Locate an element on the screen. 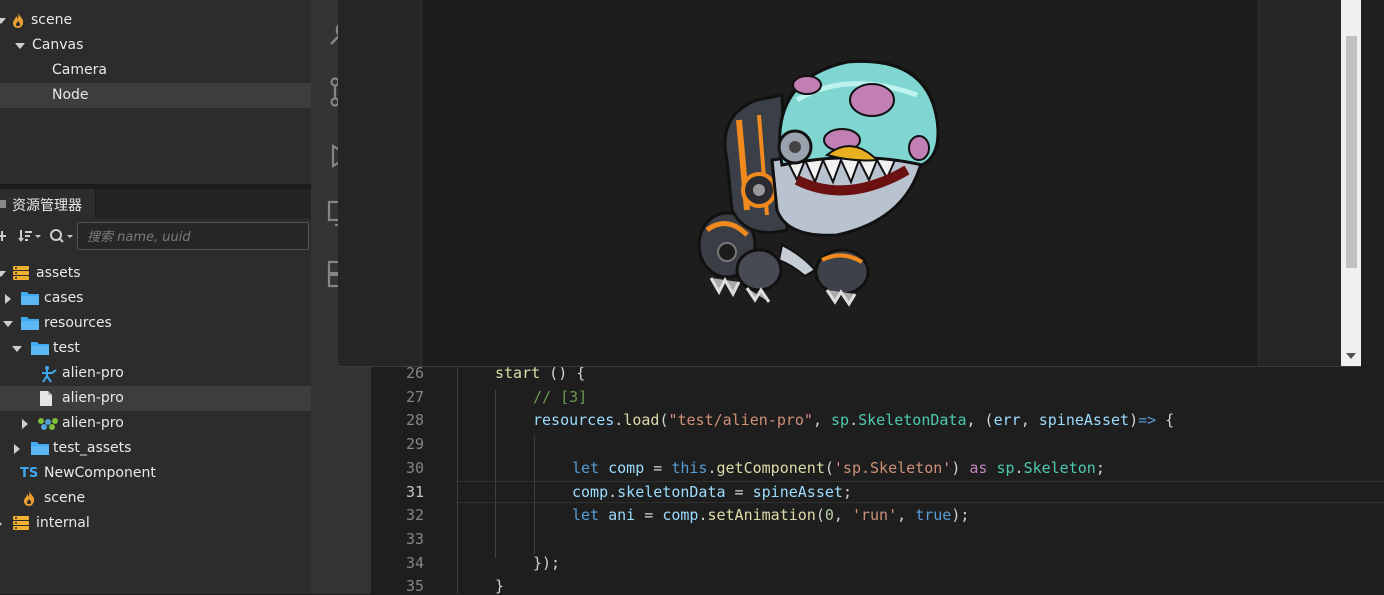 The width and height of the screenshot is (1384, 595). asset-item: TS NewComponent is located at coordinates (155, 473).